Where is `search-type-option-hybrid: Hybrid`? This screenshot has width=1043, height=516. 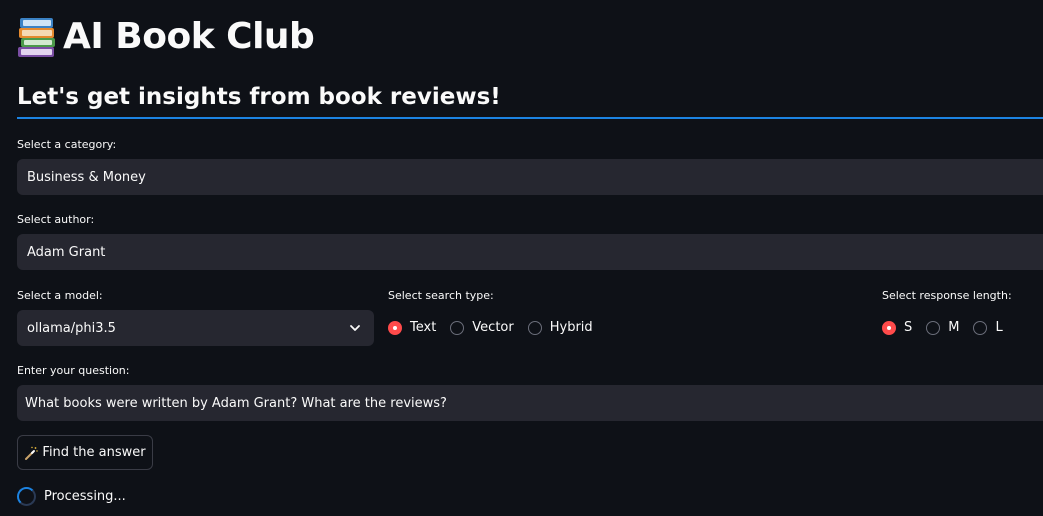 search-type-option-hybrid: Hybrid is located at coordinates (560, 327).